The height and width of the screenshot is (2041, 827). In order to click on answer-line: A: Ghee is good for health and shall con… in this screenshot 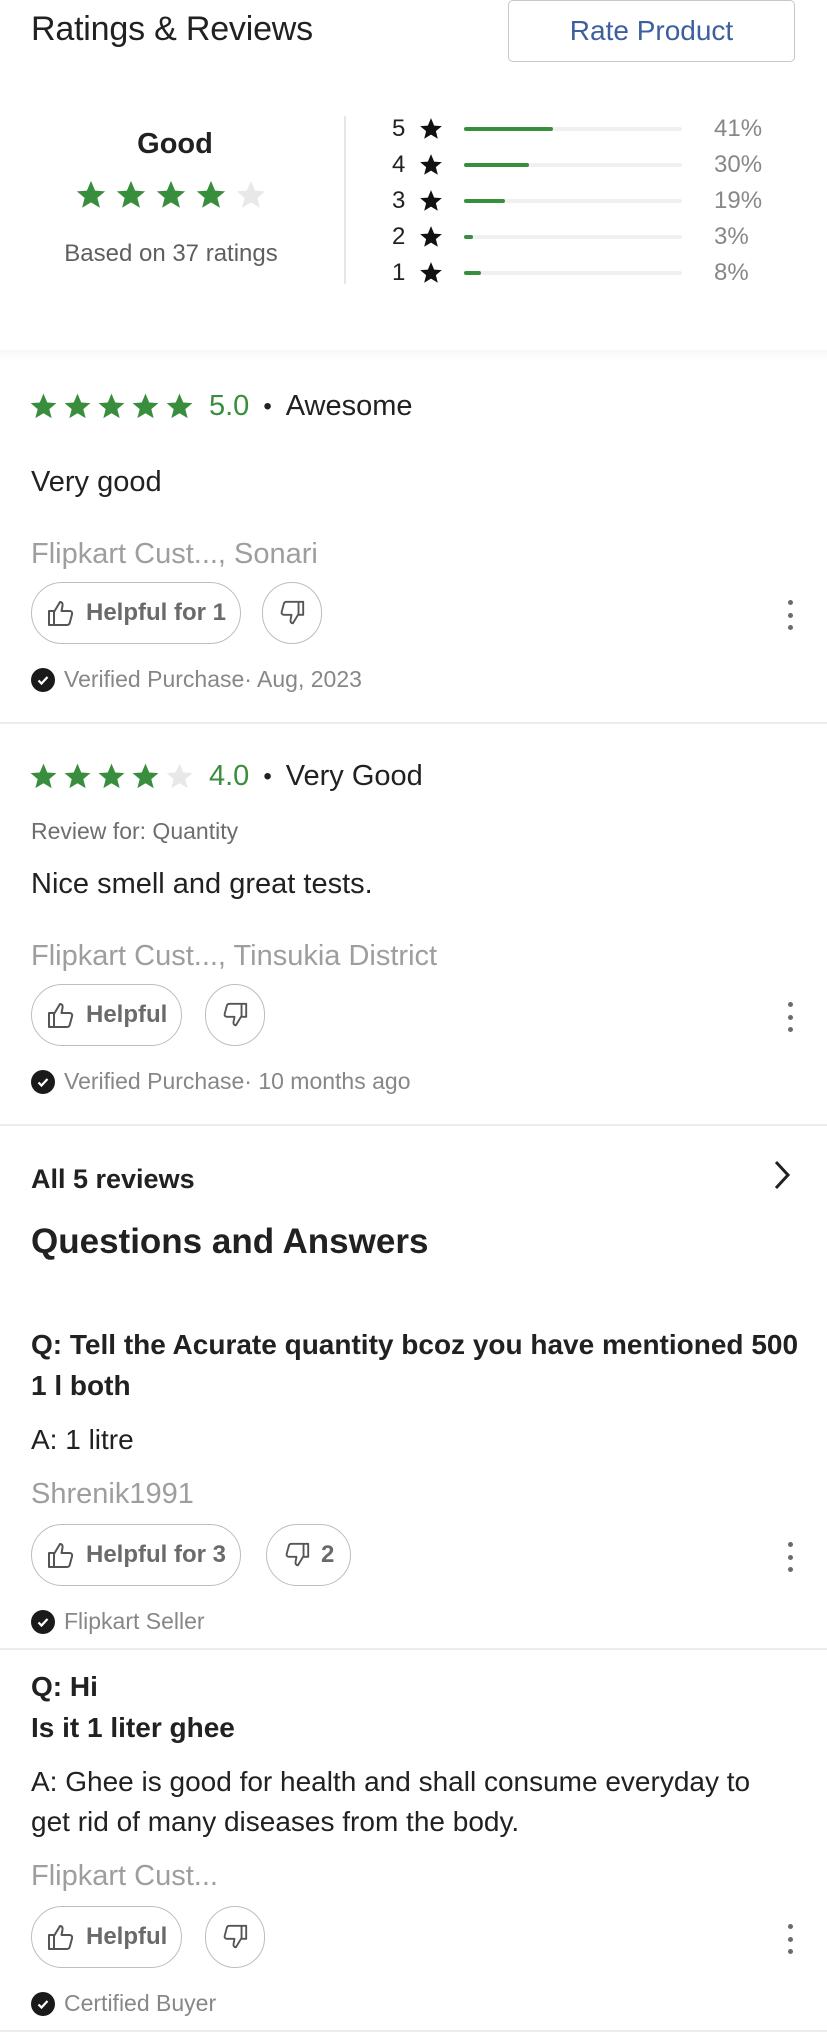, I will do `click(391, 1781)`.